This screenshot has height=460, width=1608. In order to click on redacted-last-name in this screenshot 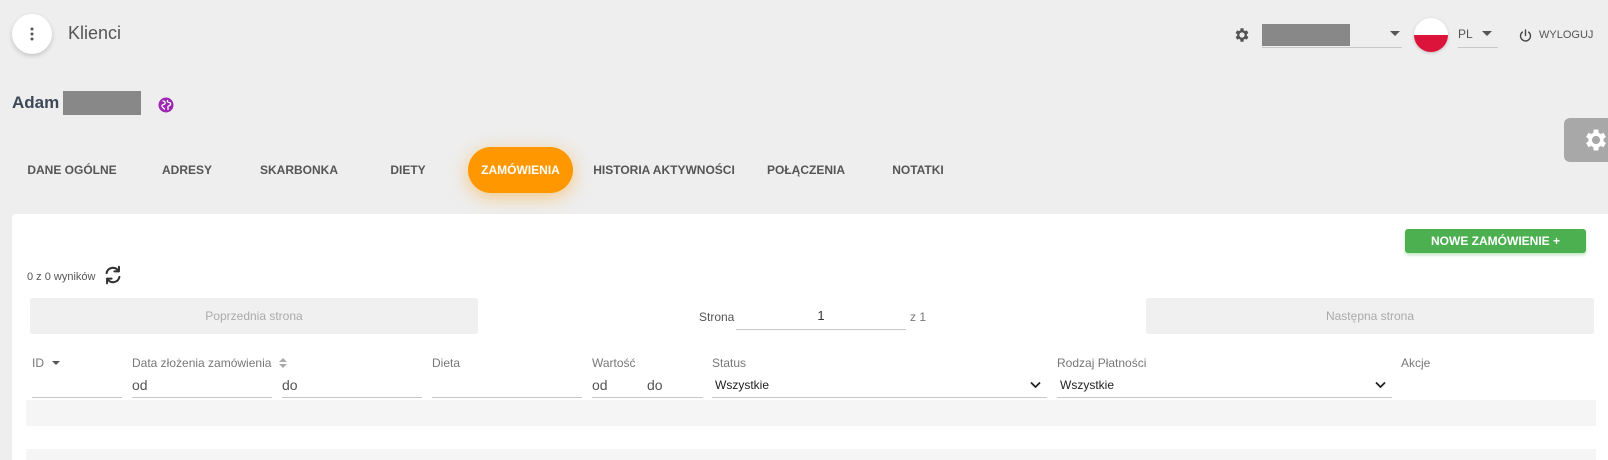, I will do `click(102, 103)`.